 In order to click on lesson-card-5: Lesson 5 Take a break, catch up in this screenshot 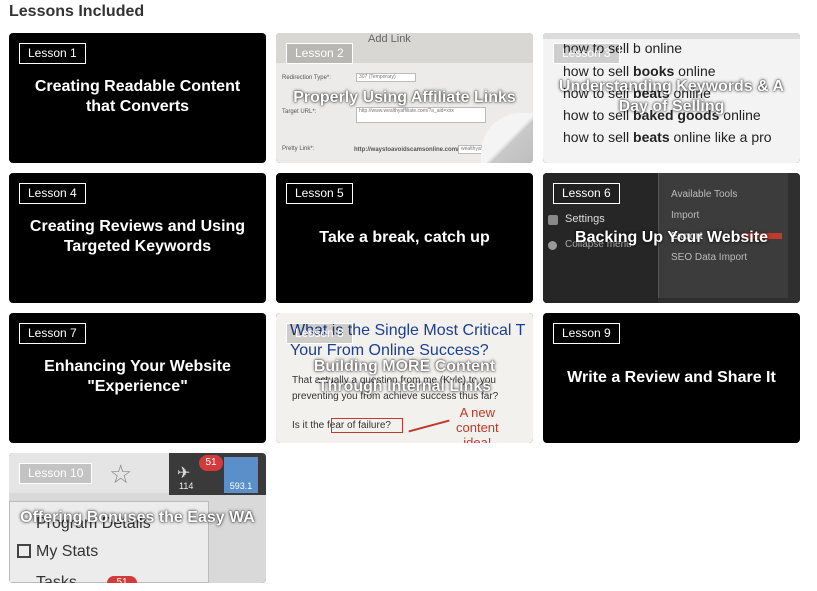, I will do `click(404, 238)`.